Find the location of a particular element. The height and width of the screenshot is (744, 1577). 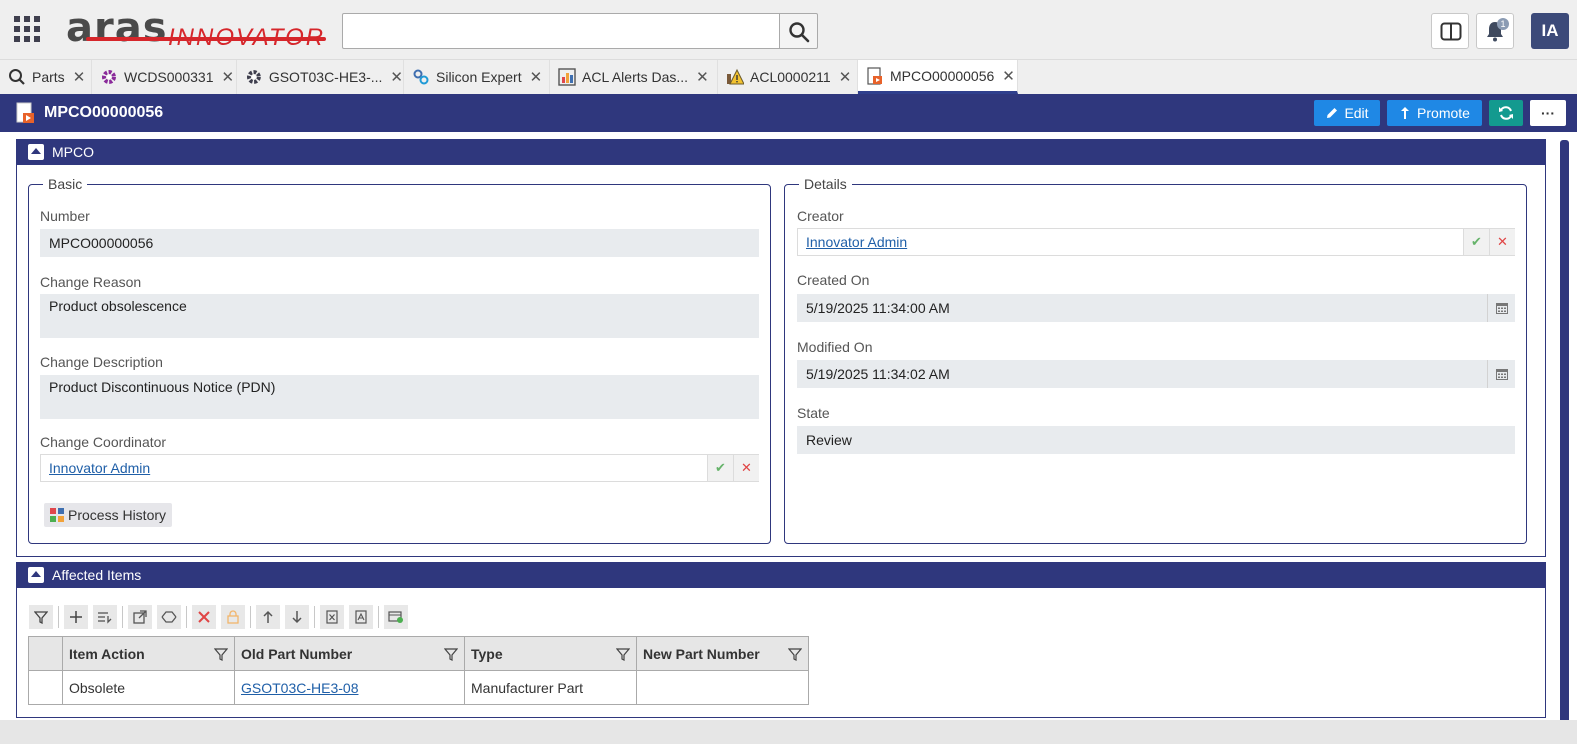

row-selector-header is located at coordinates (45, 653).